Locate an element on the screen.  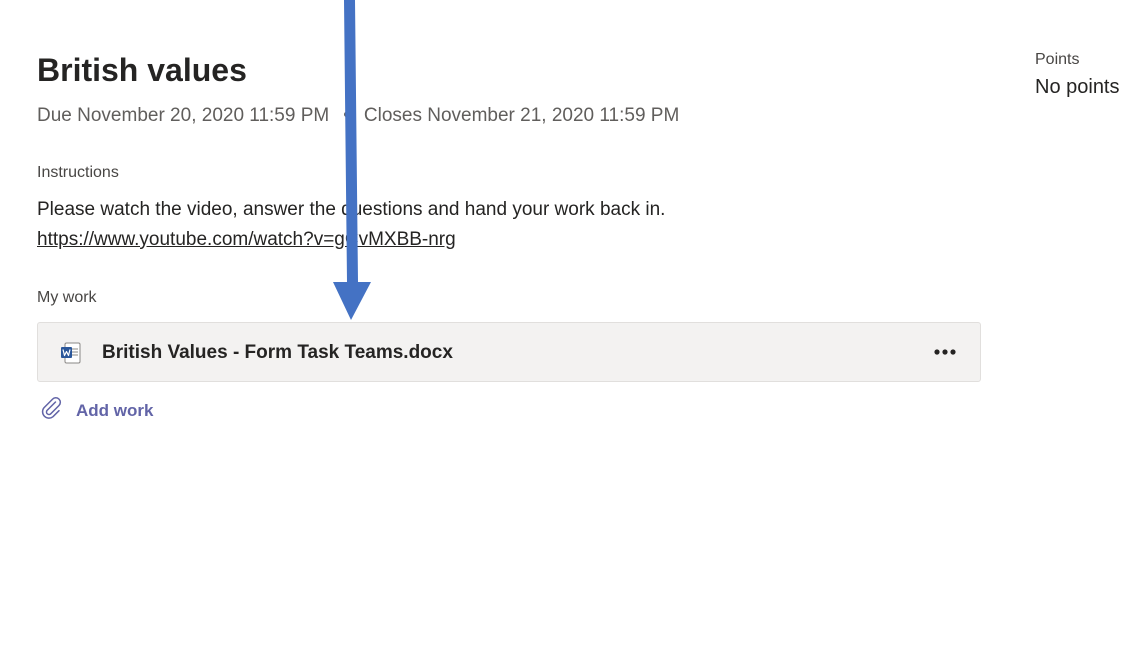
instructions-label: Instructions is located at coordinates (78, 172).